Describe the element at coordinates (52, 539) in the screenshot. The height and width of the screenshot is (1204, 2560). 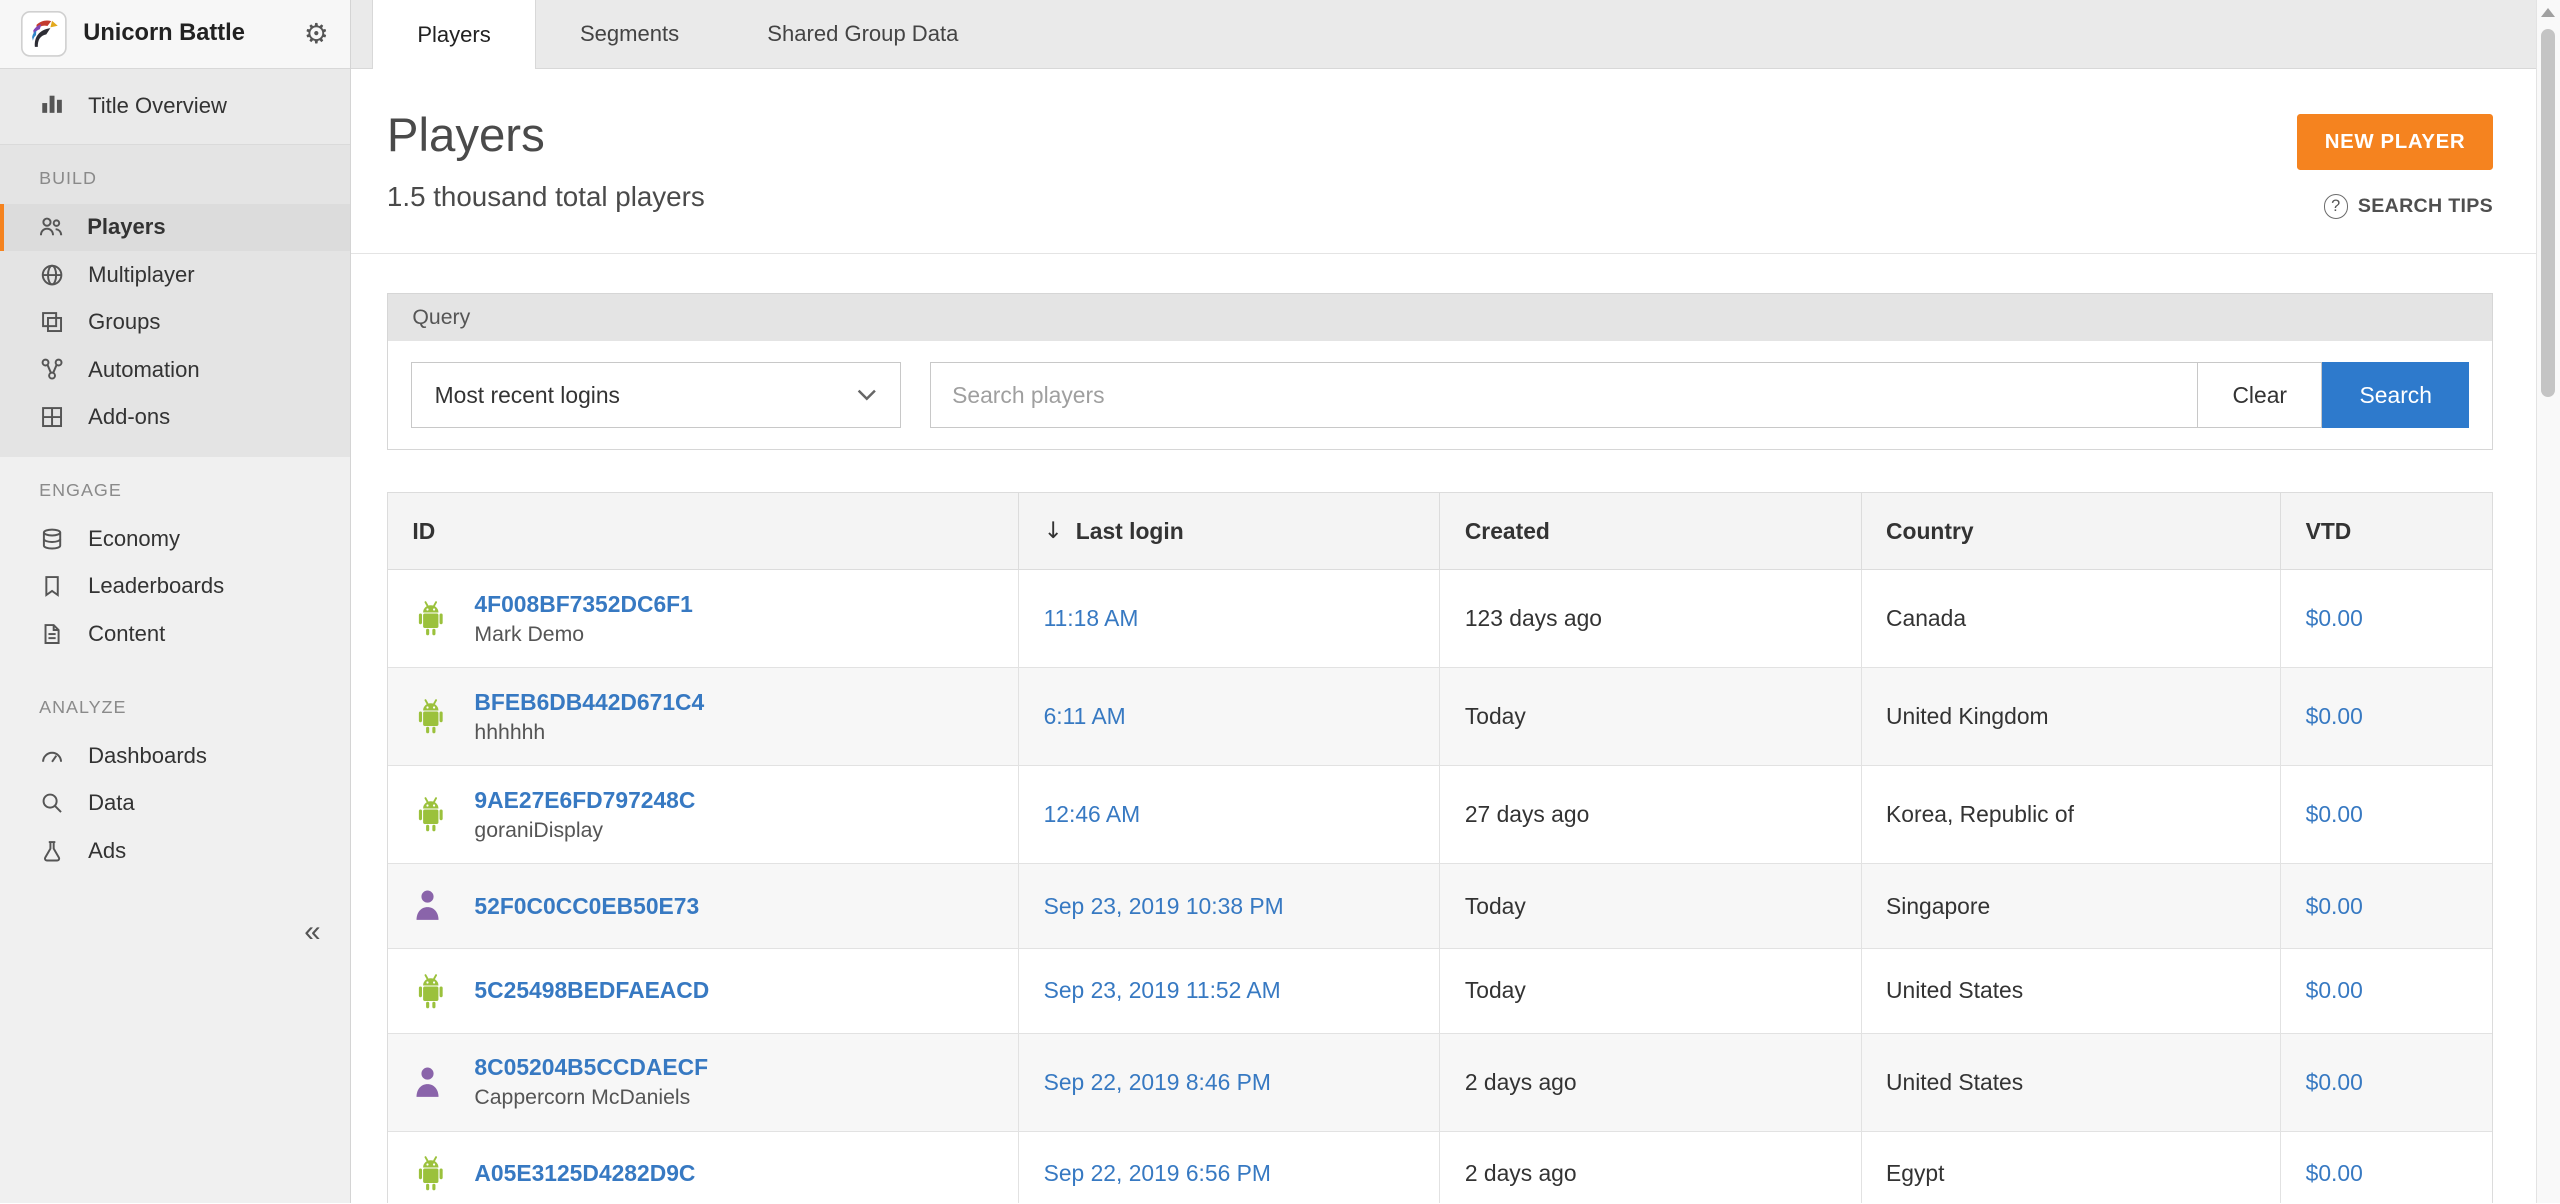
I see `coins-icon` at that location.